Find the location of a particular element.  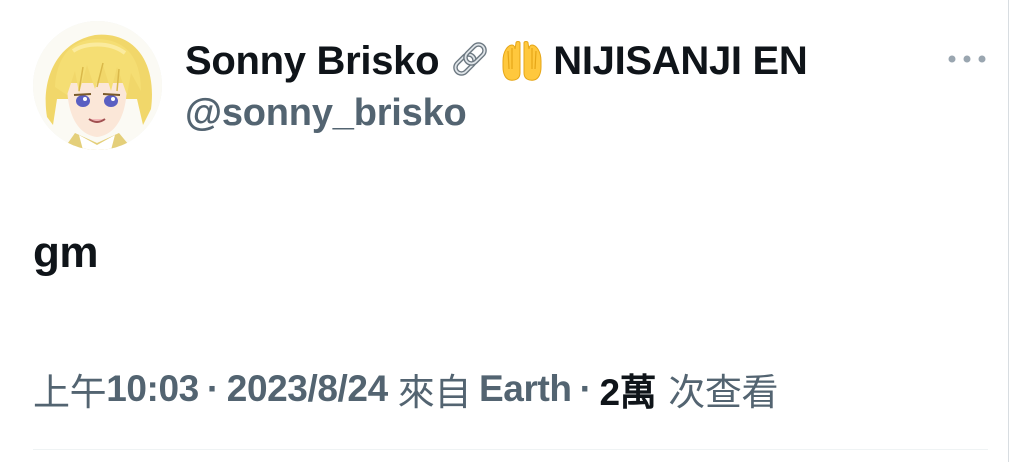

display-name: Sonny Brisko is located at coordinates (312, 61).